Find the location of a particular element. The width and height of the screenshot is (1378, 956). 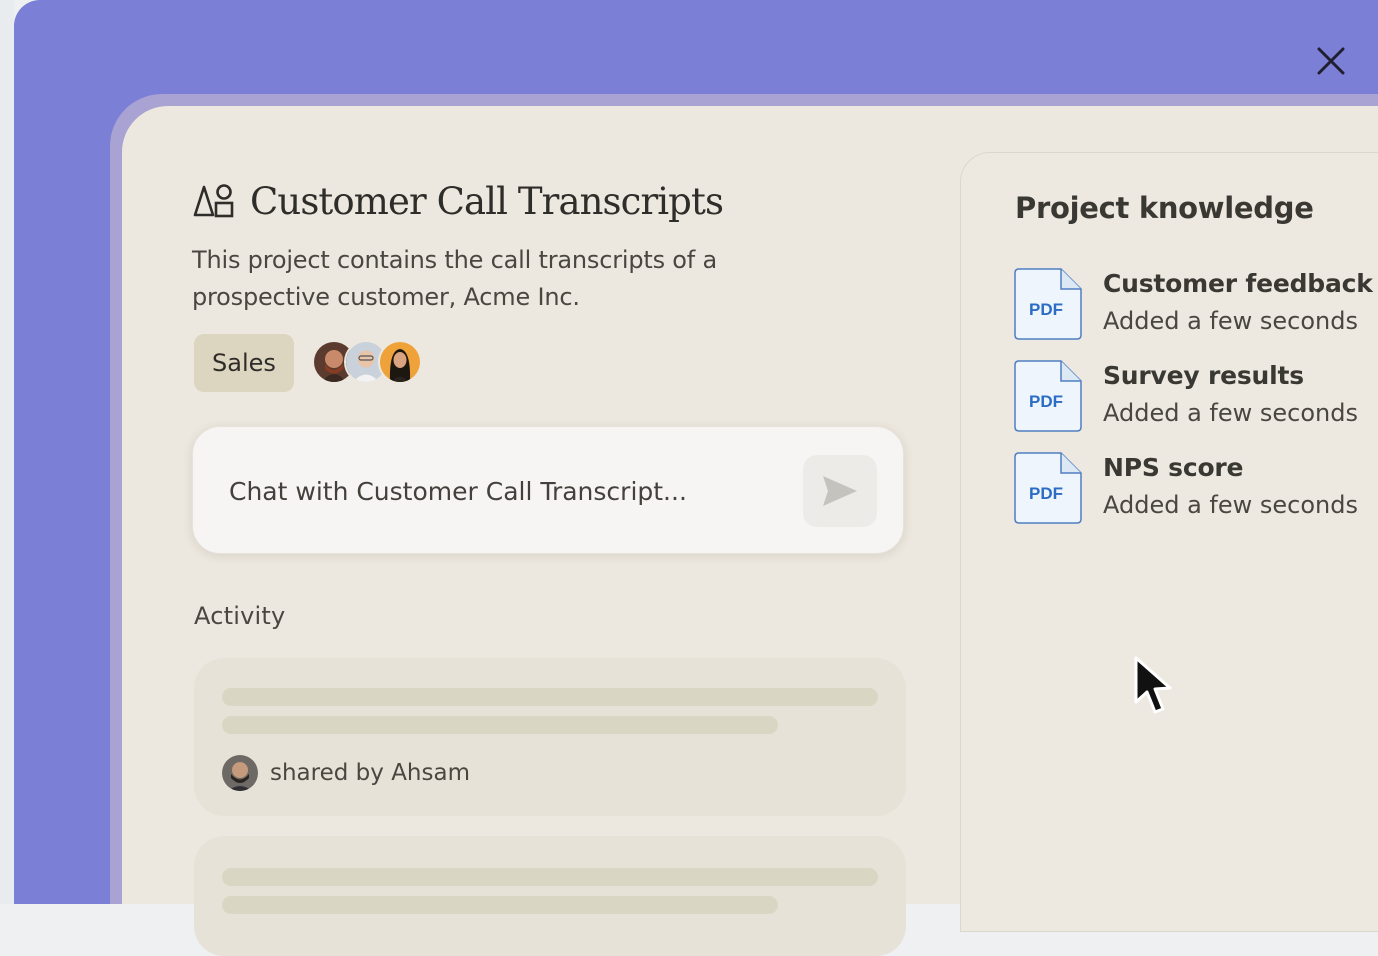

chat-composer is located at coordinates (548, 490).